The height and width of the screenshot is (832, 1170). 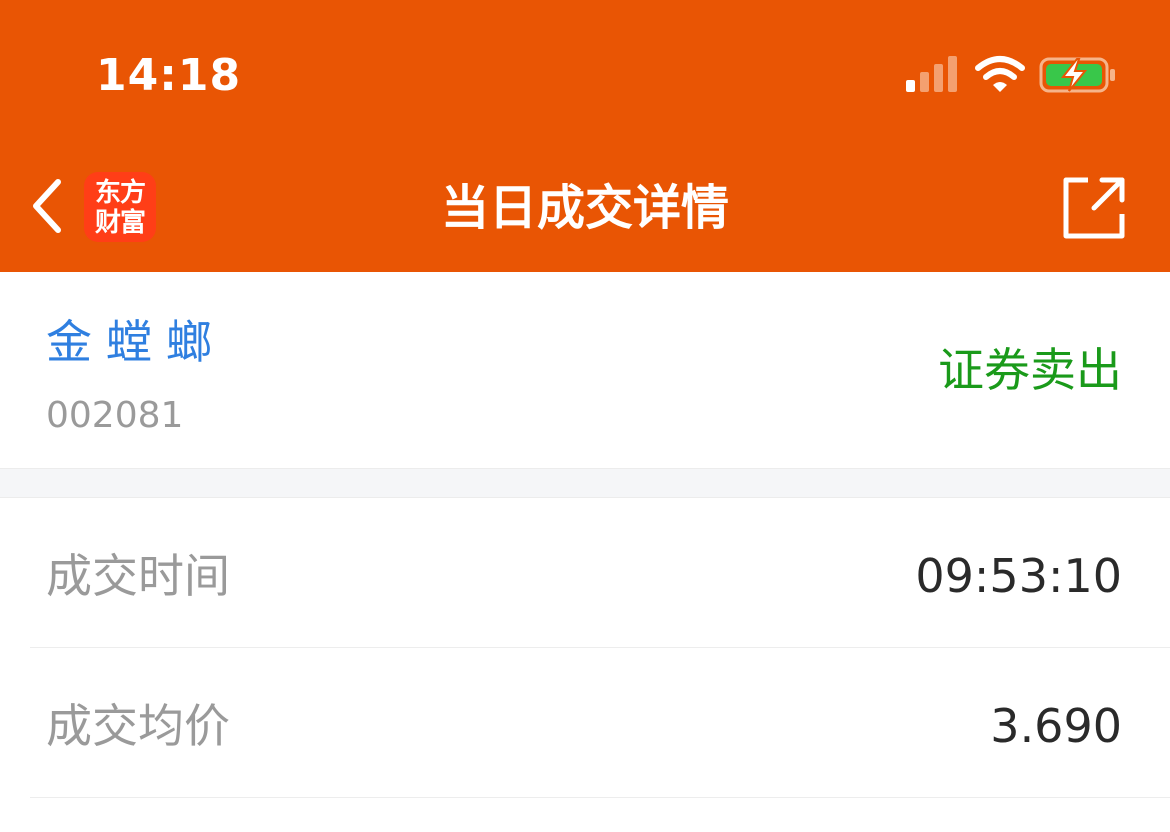 I want to click on share-button, so click(x=1094, y=208).